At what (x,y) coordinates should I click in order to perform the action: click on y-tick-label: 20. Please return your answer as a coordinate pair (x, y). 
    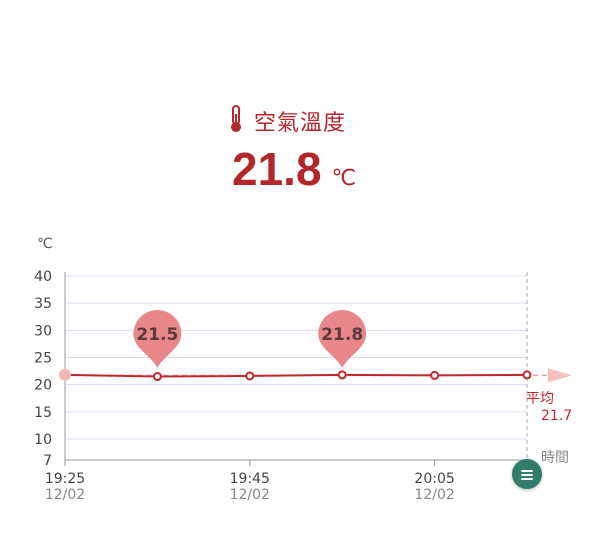
    Looking at the image, I should click on (43, 386).